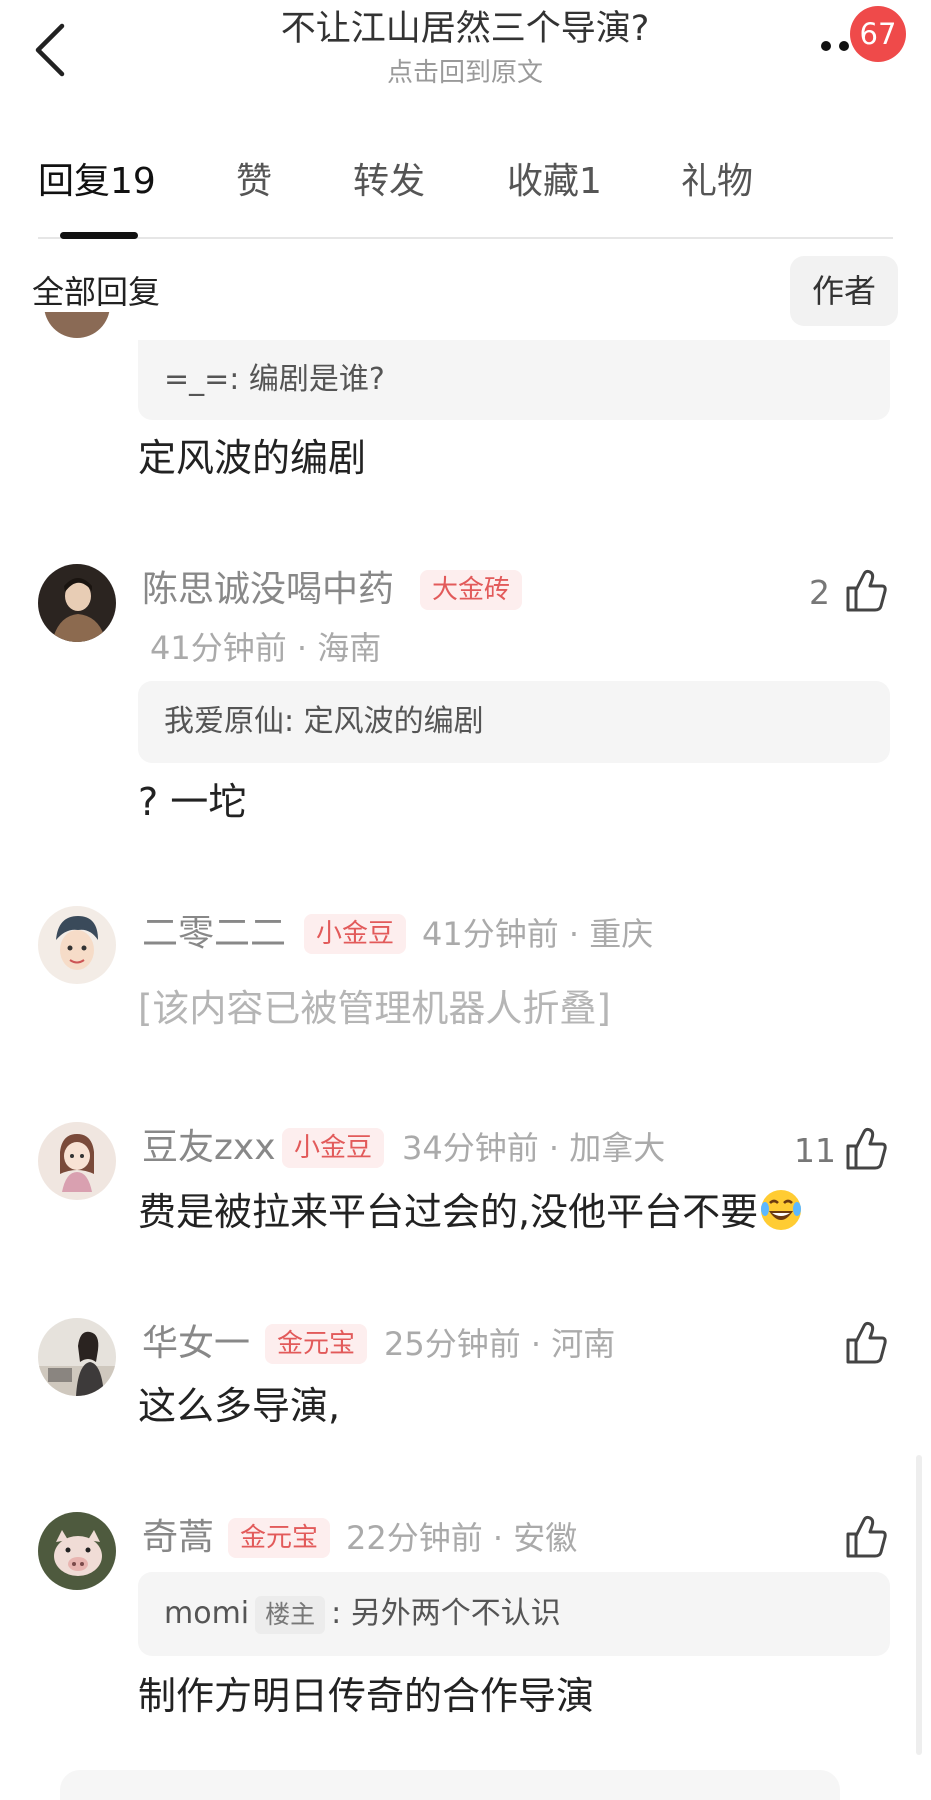  What do you see at coordinates (514, 380) in the screenshot?
I see `quoted-reply: =_=: 编剧是谁?` at bounding box center [514, 380].